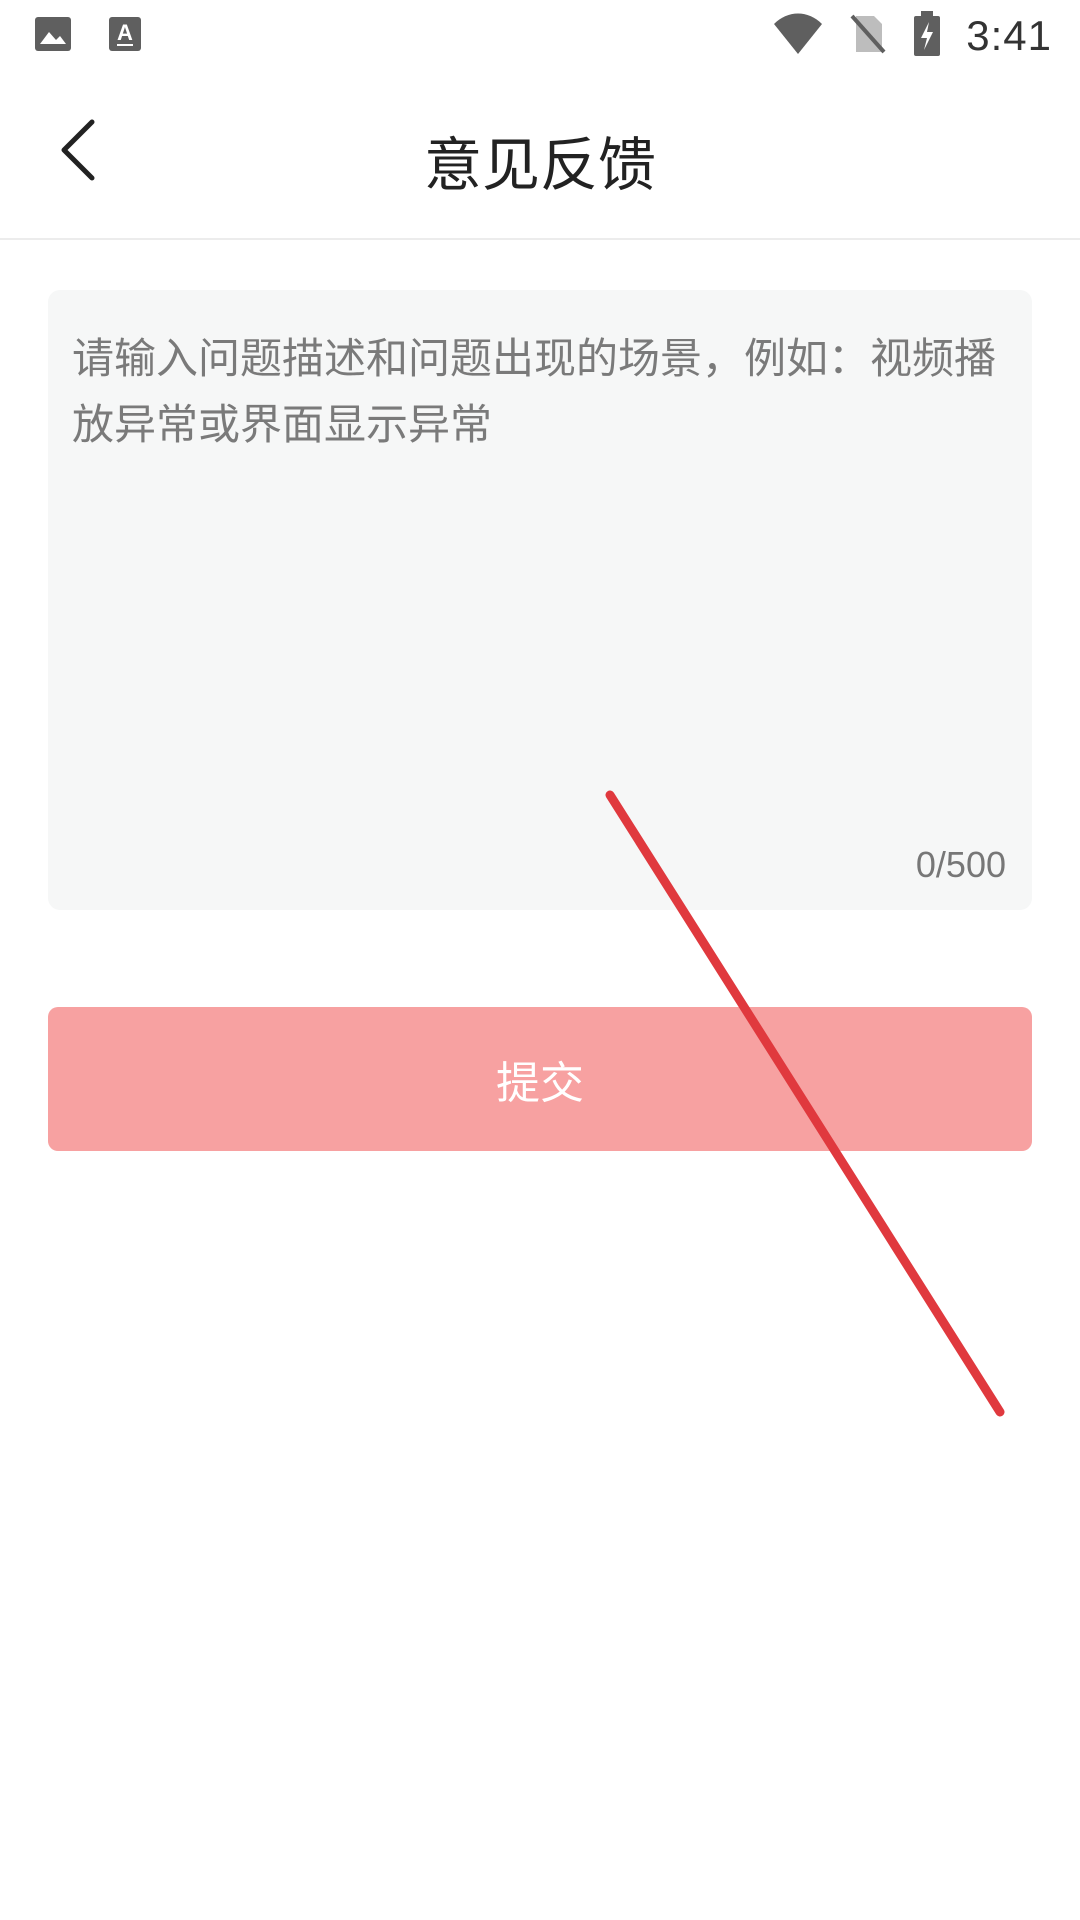  What do you see at coordinates (798, 36) in the screenshot?
I see `wifi-icon` at bounding box center [798, 36].